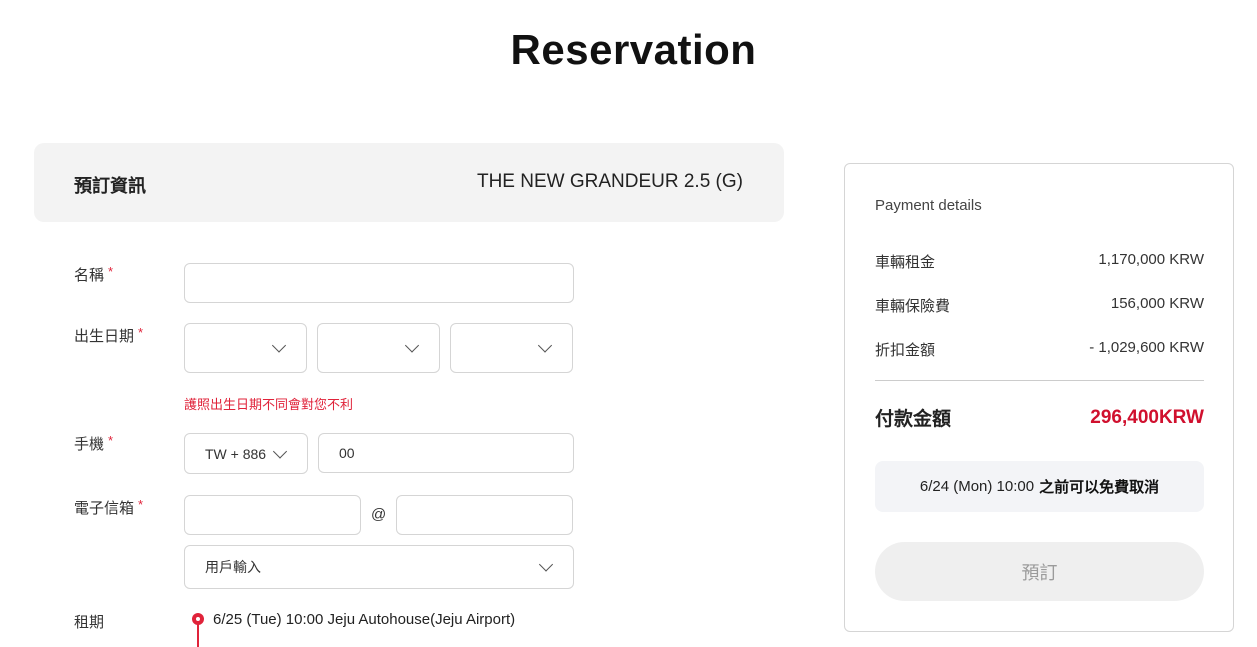 The width and height of the screenshot is (1257, 647). I want to click on name-label: 名稱 *, so click(94, 274).